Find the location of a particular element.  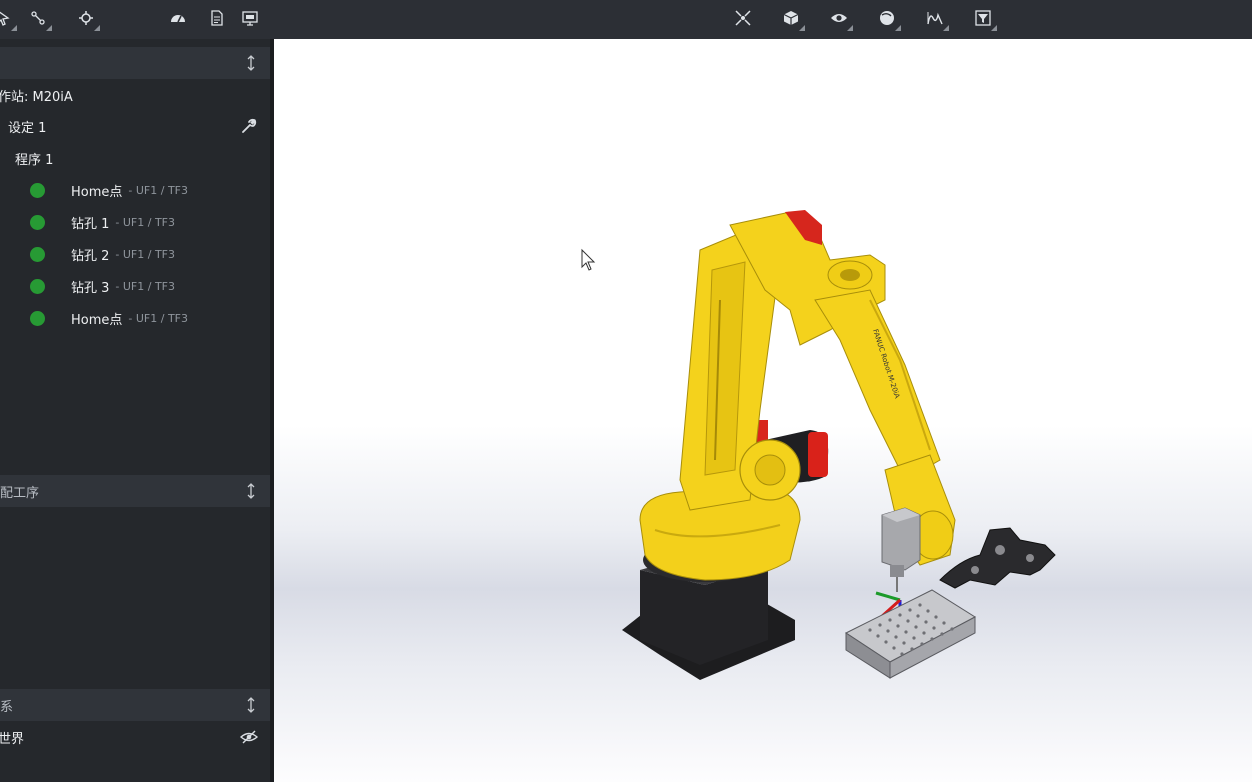

path-icon is located at coordinates (38, 18).